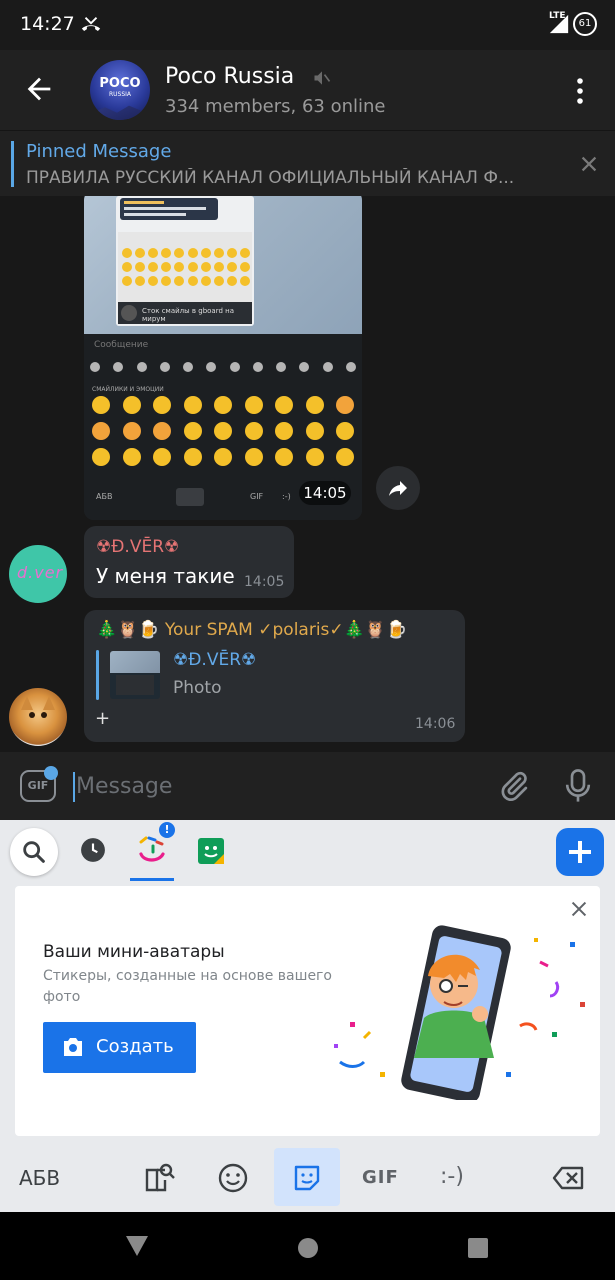  What do you see at coordinates (233, 1178) in the screenshot?
I see `emoji-icon` at bounding box center [233, 1178].